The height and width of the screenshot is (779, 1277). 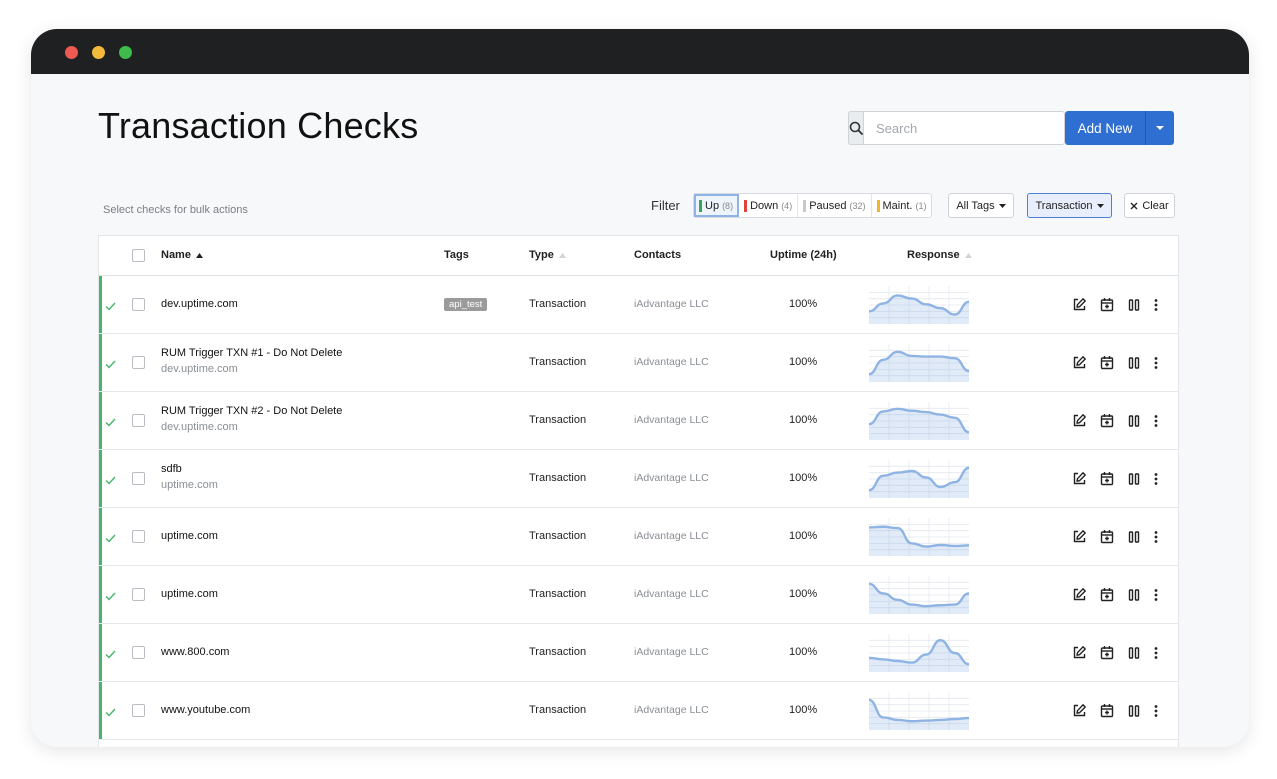 I want to click on filter-option-maint: Maint. (1), so click(x=902, y=205).